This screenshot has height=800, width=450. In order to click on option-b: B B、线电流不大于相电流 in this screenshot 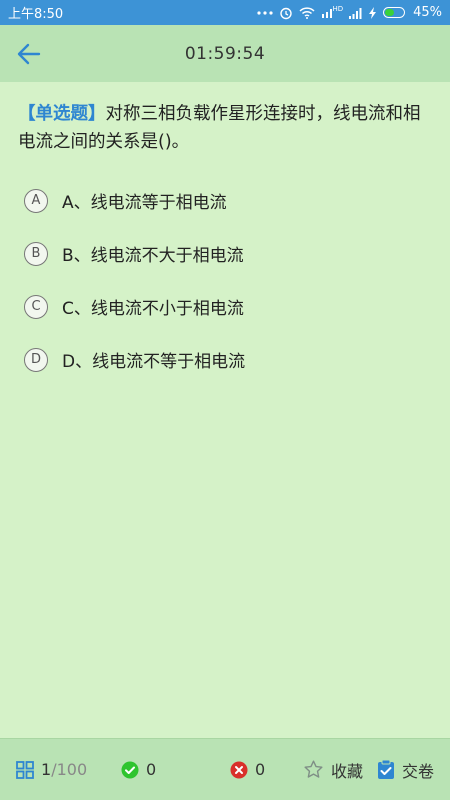, I will do `click(237, 253)`.